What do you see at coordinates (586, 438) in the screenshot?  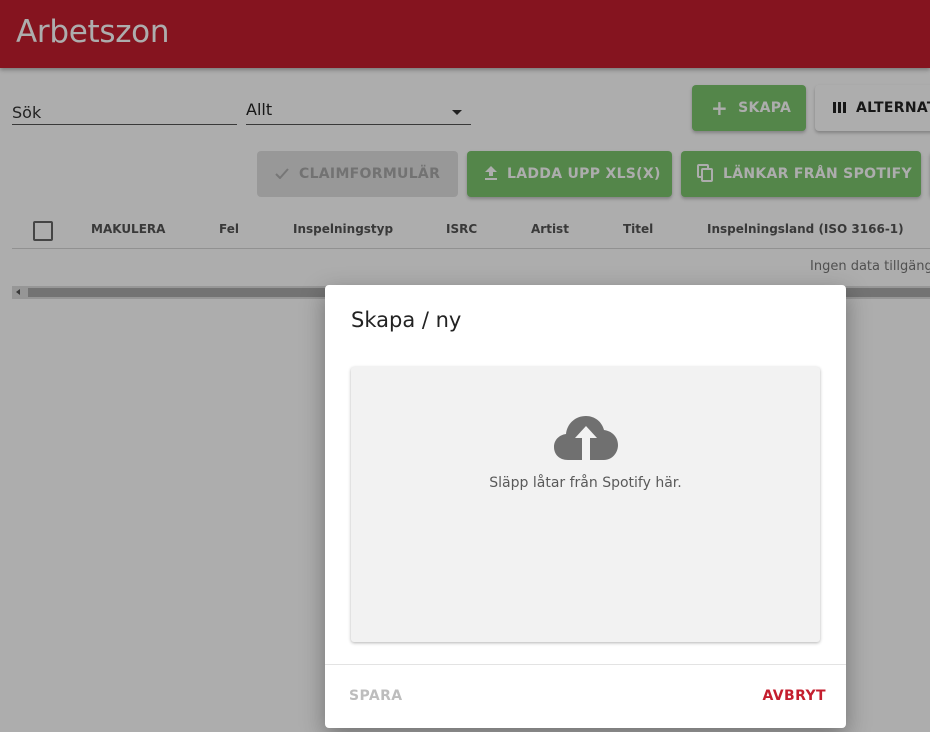 I see `cloud-upload-icon` at bounding box center [586, 438].